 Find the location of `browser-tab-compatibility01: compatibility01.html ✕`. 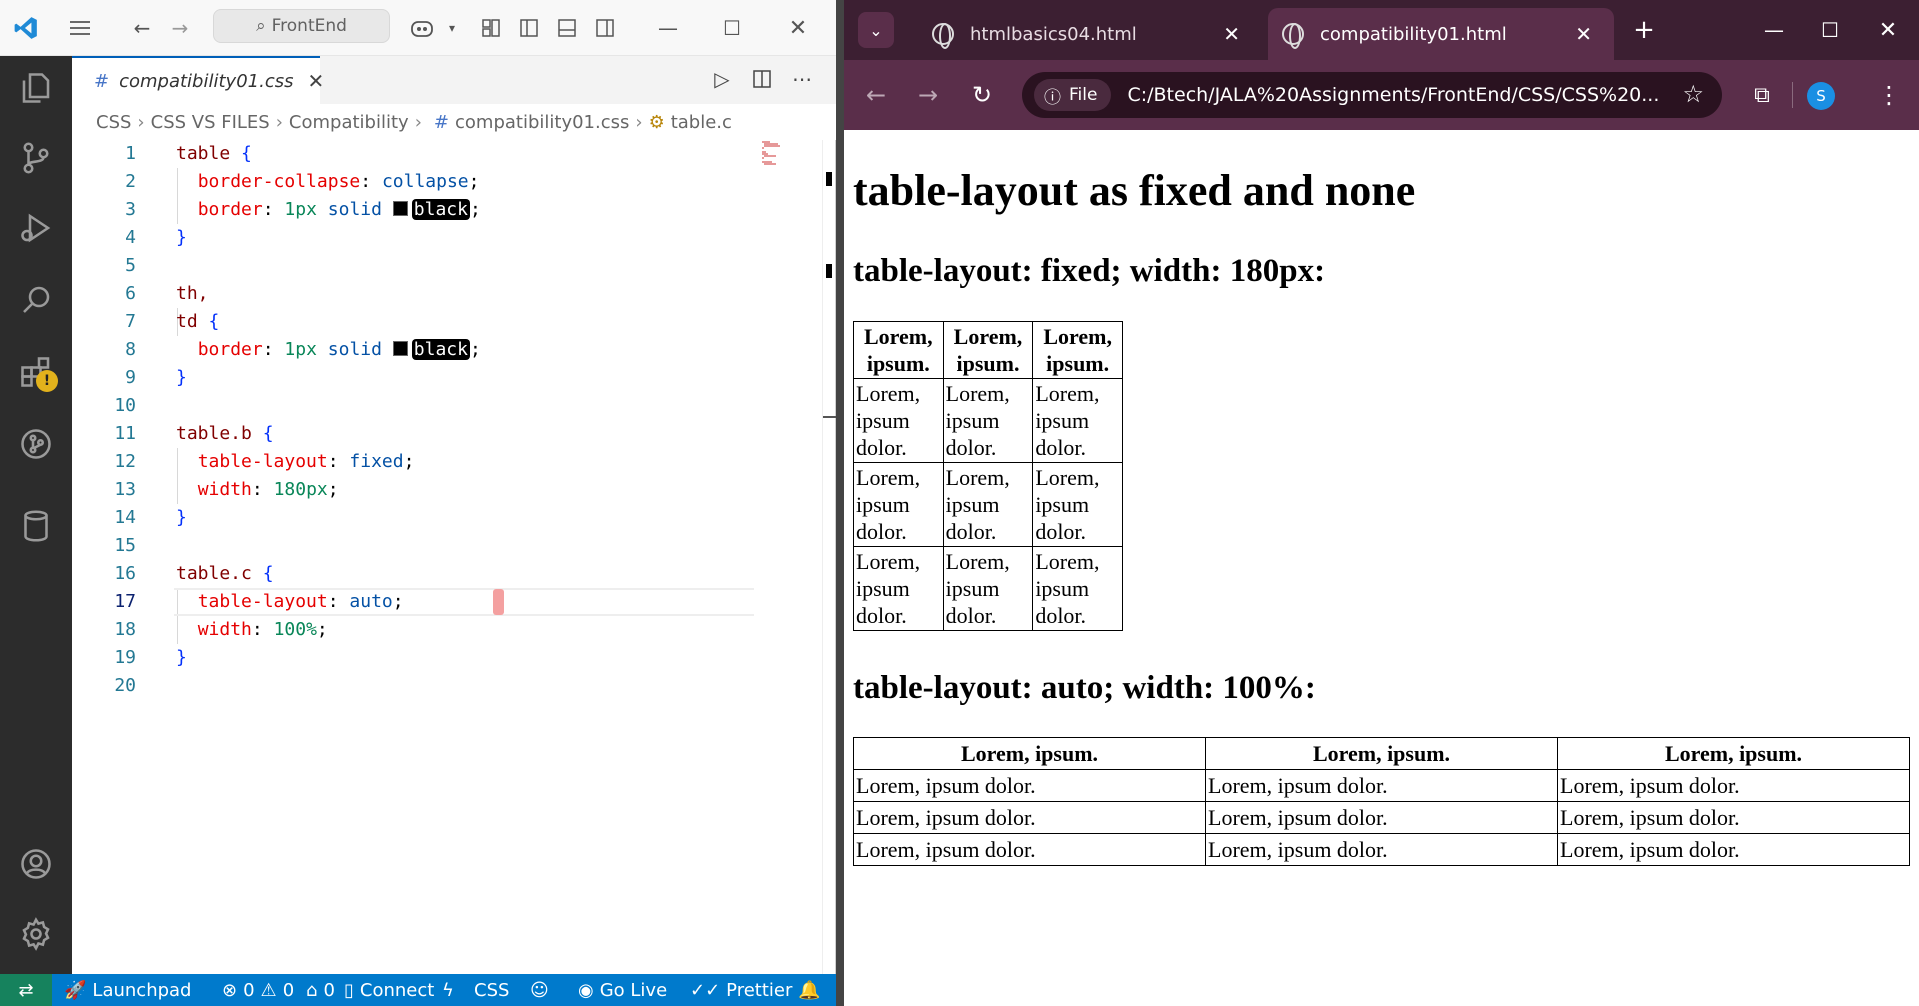

browser-tab-compatibility01: compatibility01.html ✕ is located at coordinates (1441, 34).